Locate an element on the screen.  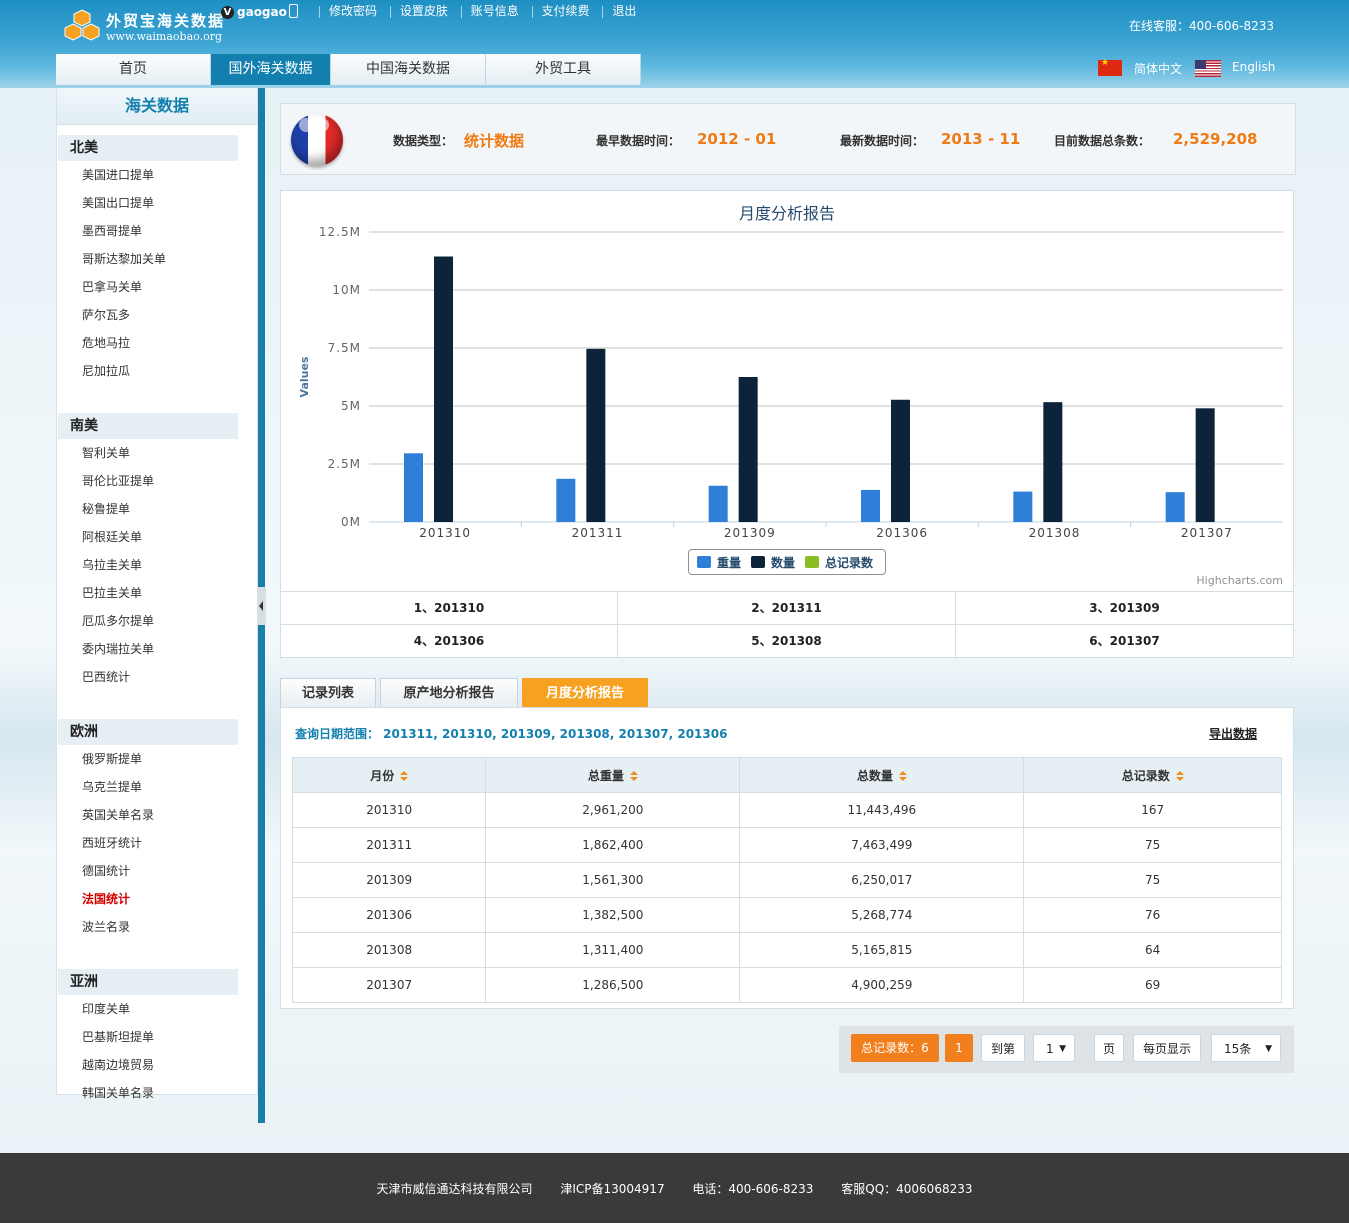
total-count-value: 2,529,208 is located at coordinates (1215, 139).